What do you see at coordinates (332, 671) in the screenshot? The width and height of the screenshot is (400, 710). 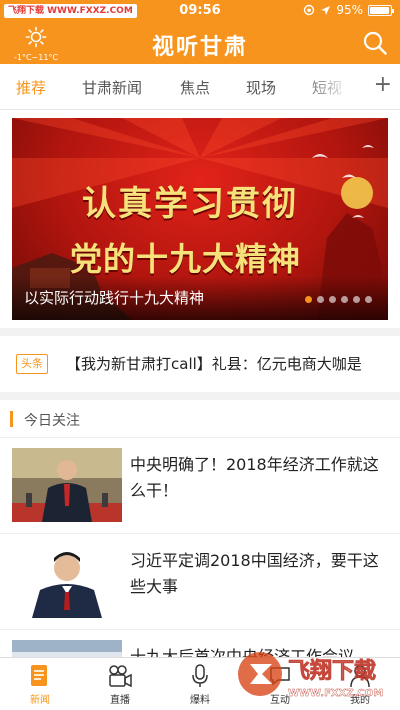 I see `watermark-title: 飞翔下载` at bounding box center [332, 671].